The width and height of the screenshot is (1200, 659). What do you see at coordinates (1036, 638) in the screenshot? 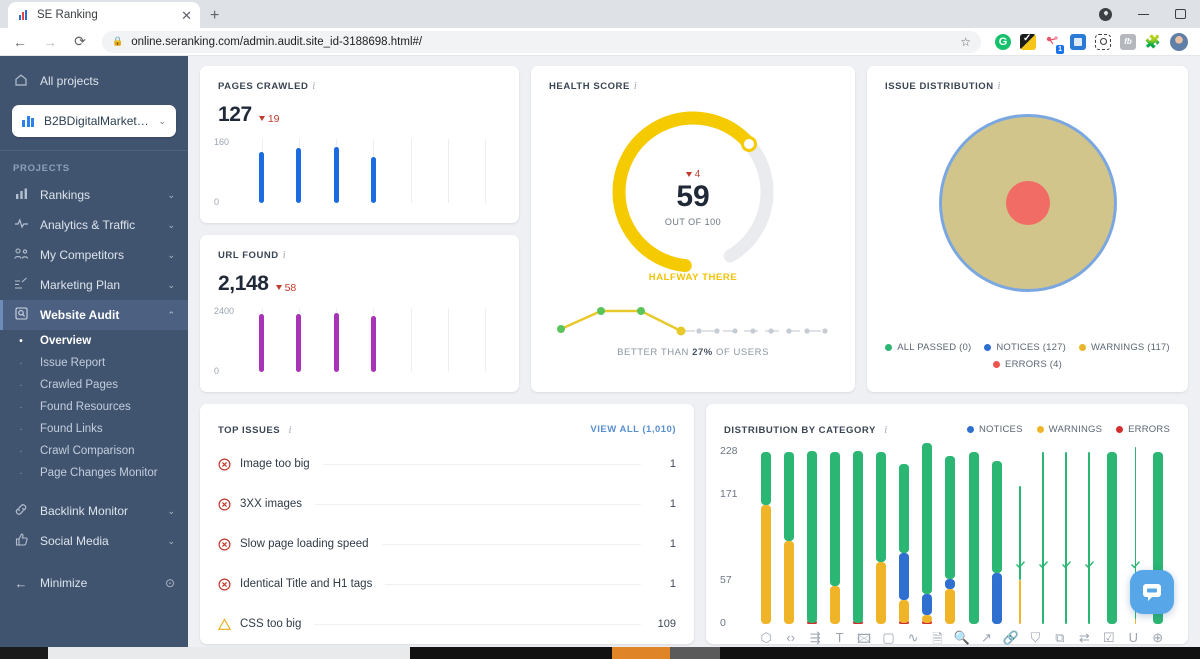
I see `shield-icon: ⛉` at bounding box center [1036, 638].